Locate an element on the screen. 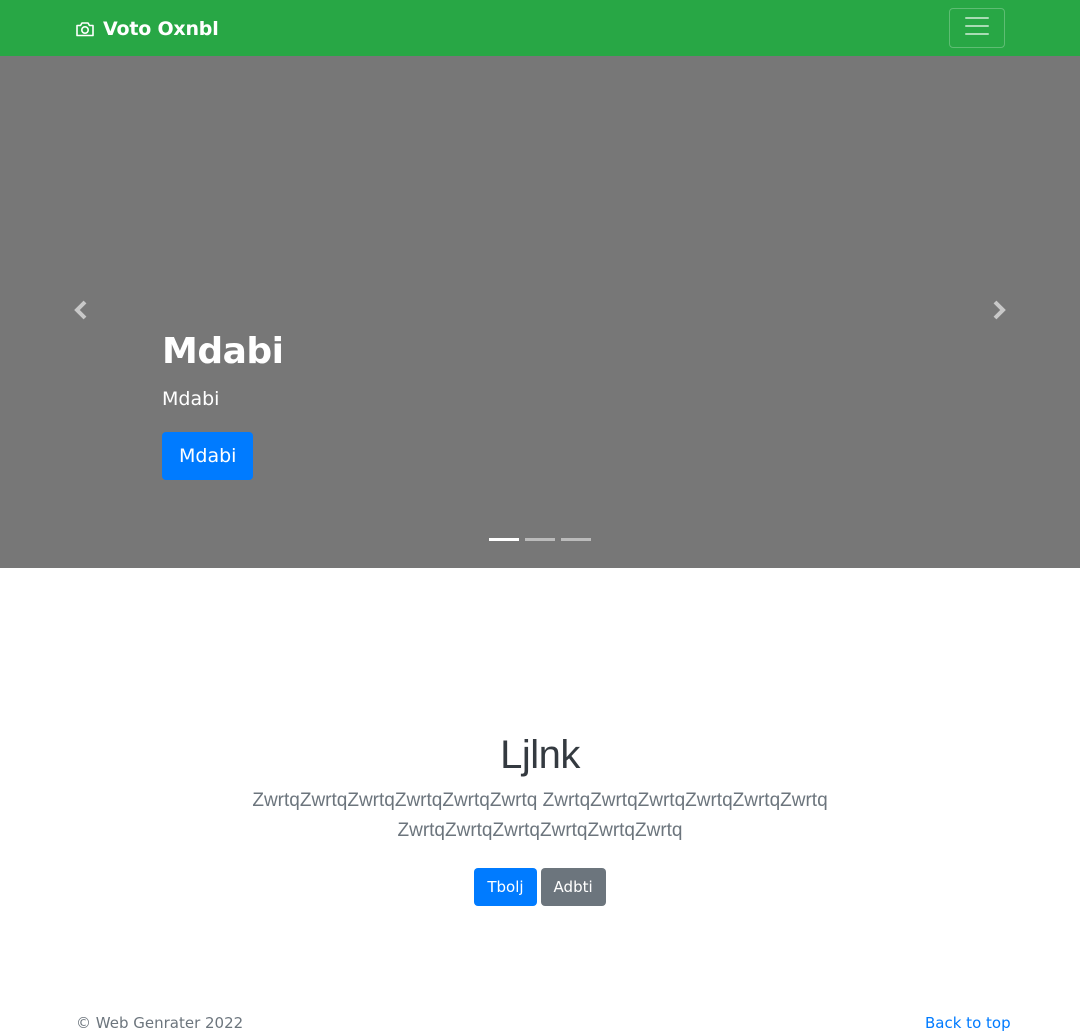 The height and width of the screenshot is (1034, 1080). hamburger-menu-icon is located at coordinates (977, 28).